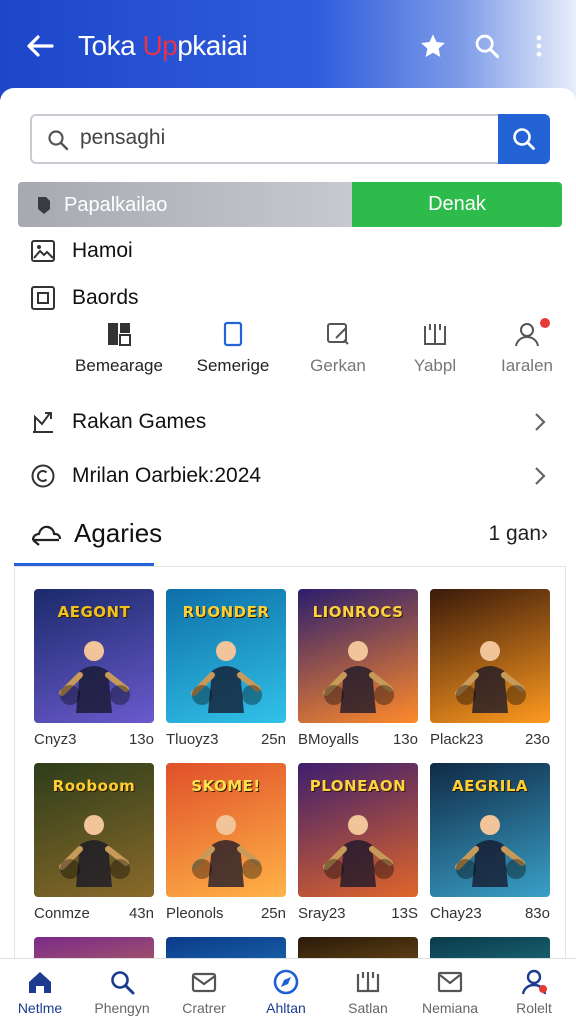 This screenshot has width=576, height=1024. I want to click on back-button, so click(41, 47).